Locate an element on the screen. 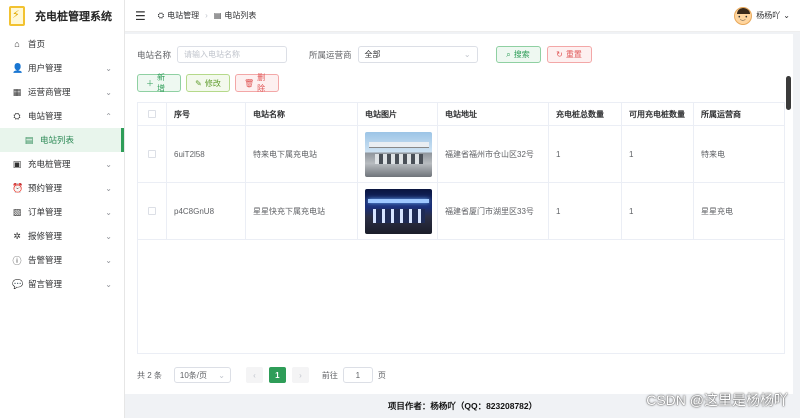  filter-bar: 电站名称 请输入电站名称 所属运营商 全部 ⌄ ⌕ 搜索 ↻ 重置 is located at coordinates (364, 54).